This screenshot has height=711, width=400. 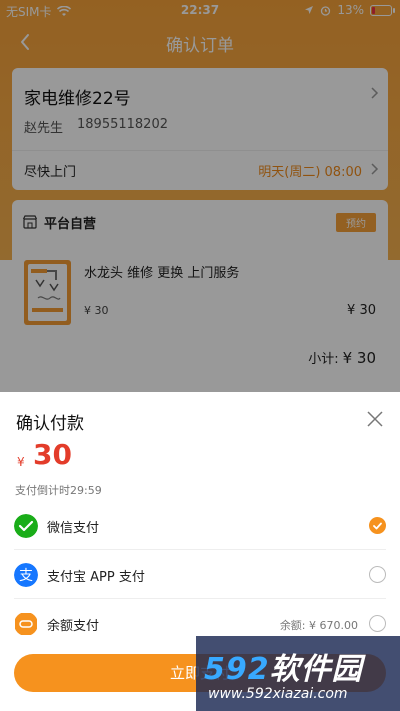 I want to click on location-arrow-icon, so click(x=309, y=10).